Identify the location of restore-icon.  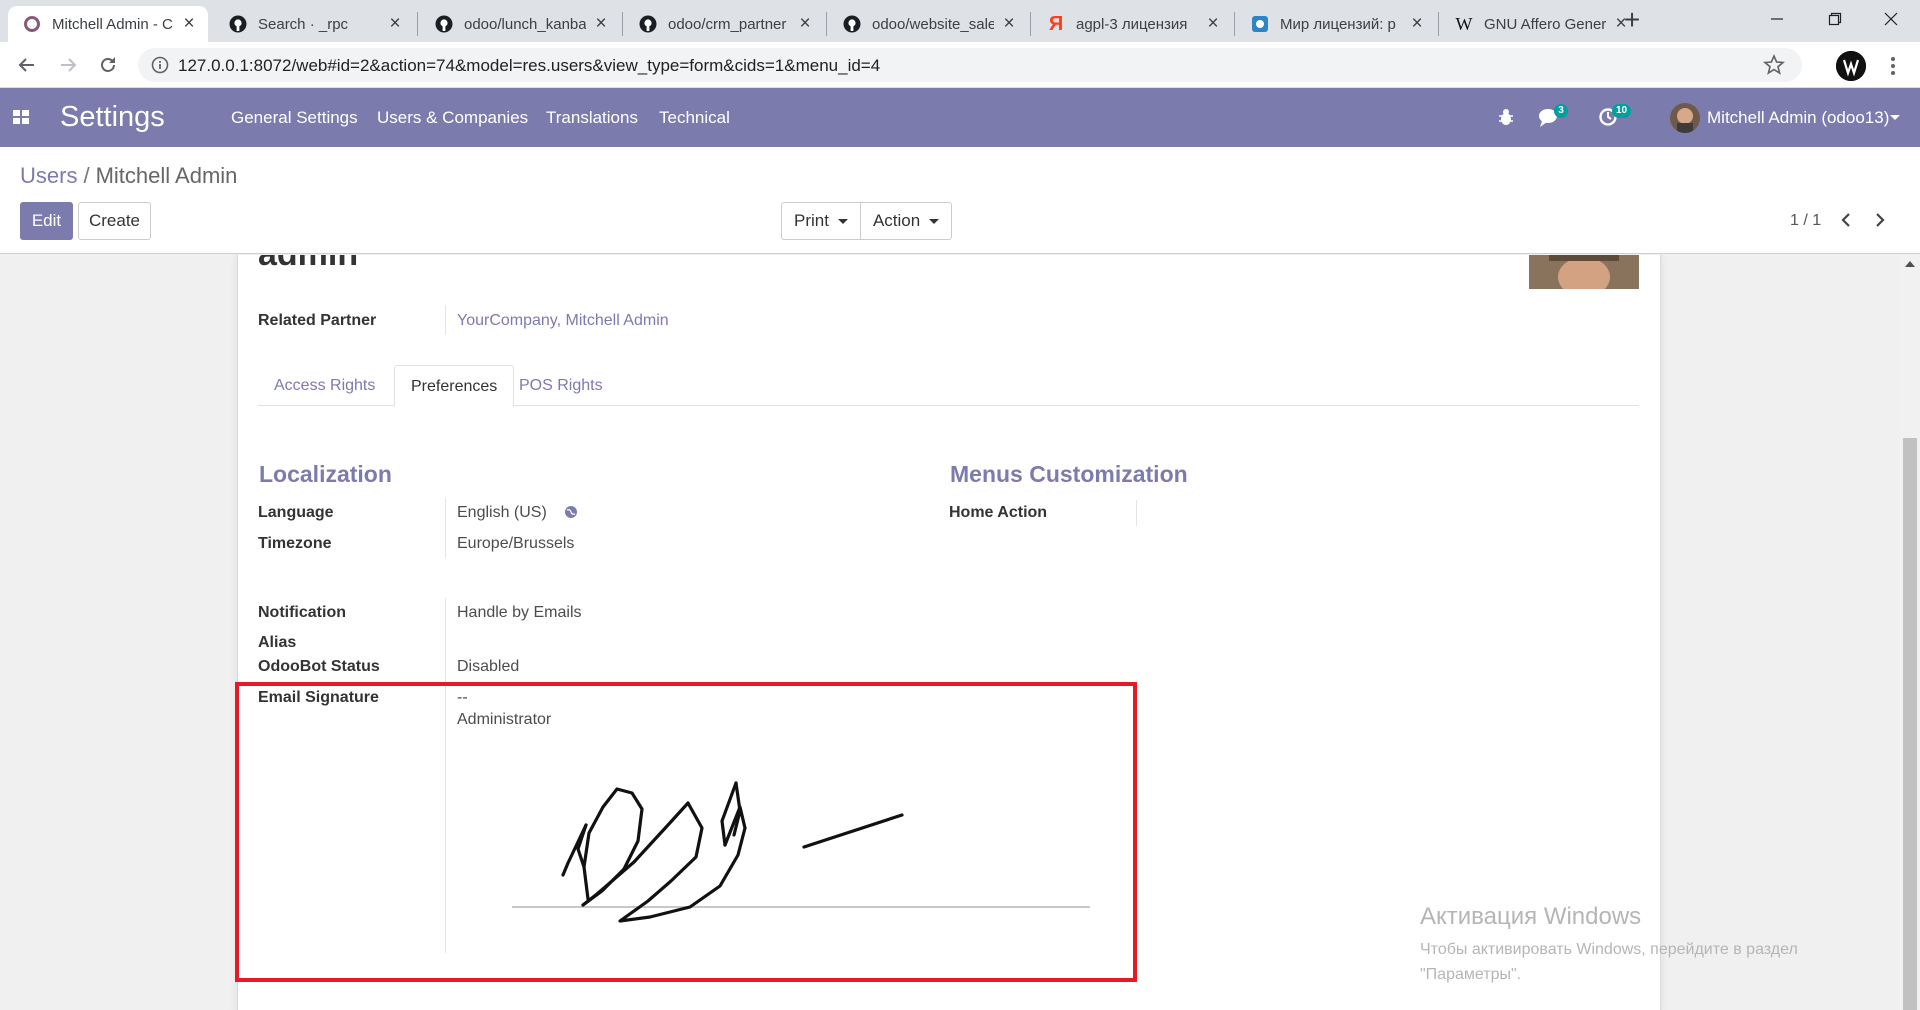
(1835, 19).